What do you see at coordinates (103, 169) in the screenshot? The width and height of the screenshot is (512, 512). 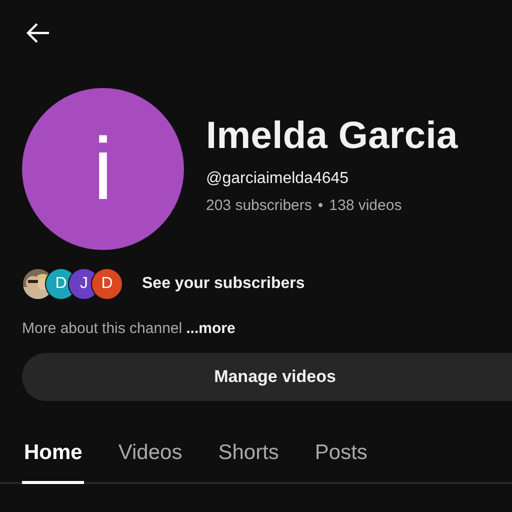 I see `channel-avatar: i` at bounding box center [103, 169].